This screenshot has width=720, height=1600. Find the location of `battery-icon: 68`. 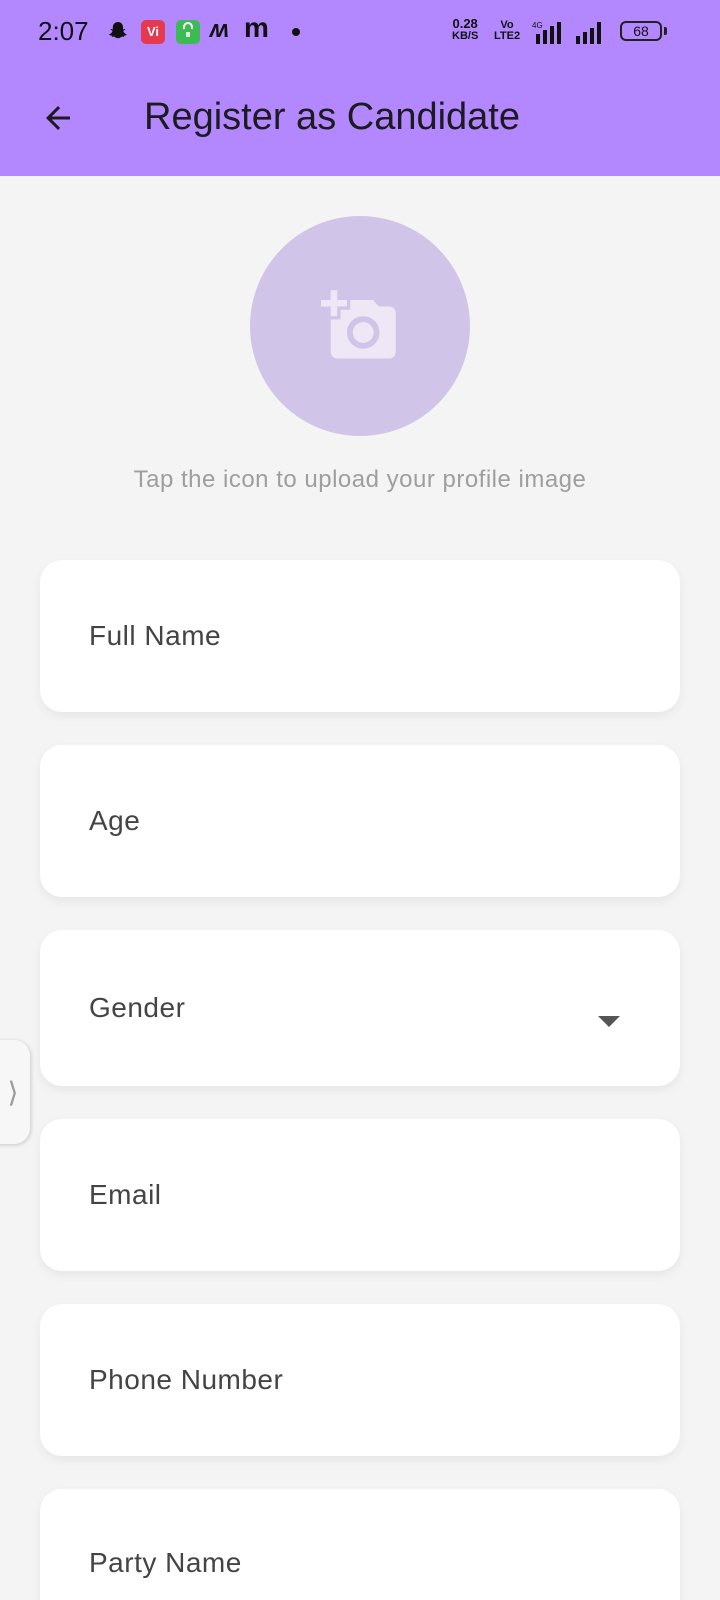

battery-icon: 68 is located at coordinates (641, 31).